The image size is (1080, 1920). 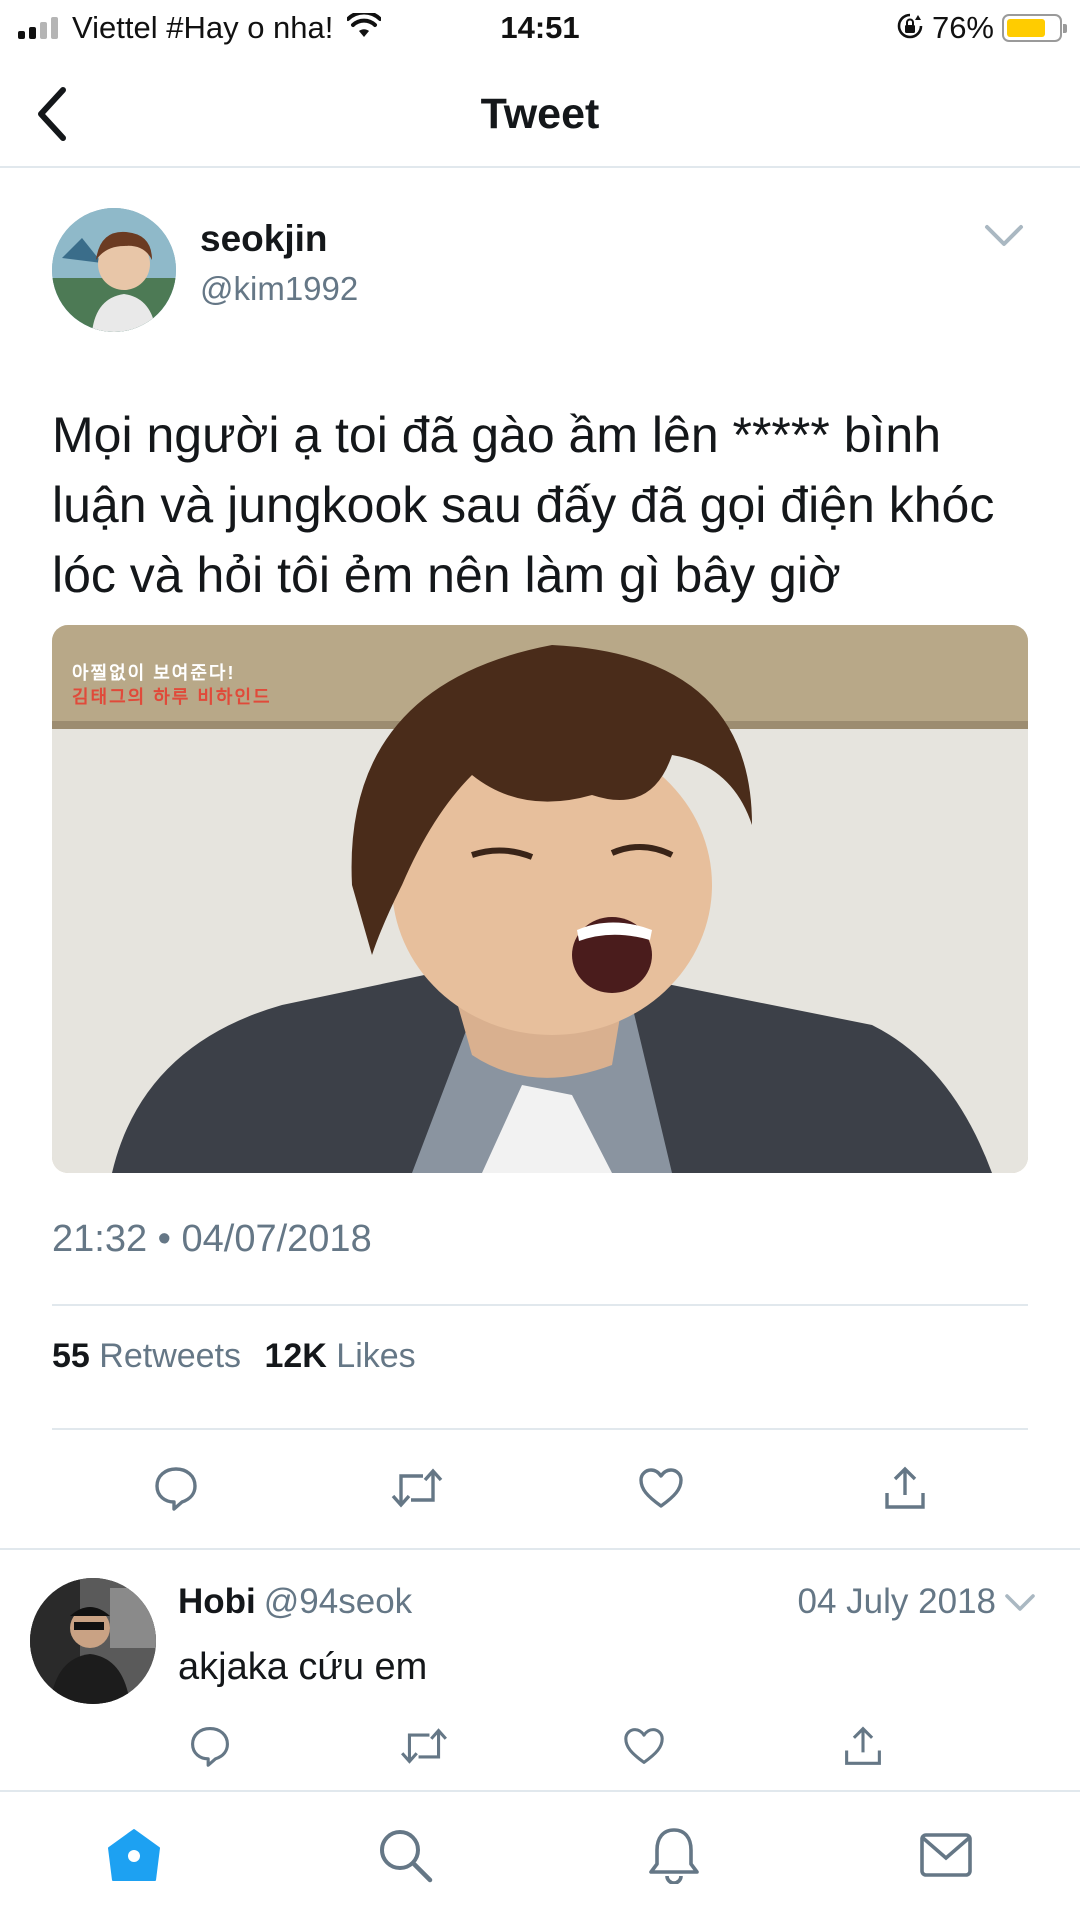 I want to click on tab-bar, so click(x=540, y=1855).